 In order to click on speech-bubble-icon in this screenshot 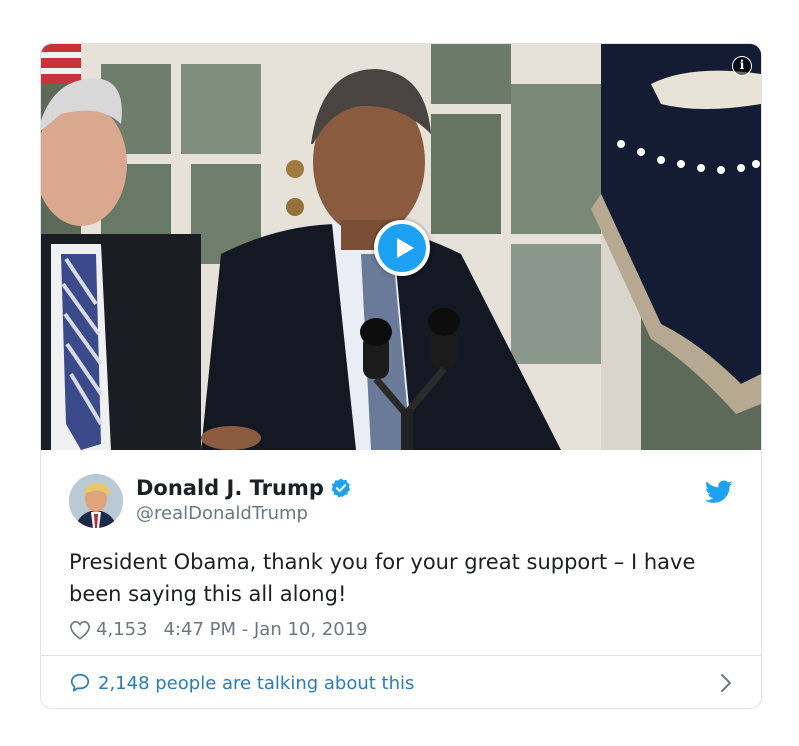, I will do `click(80, 682)`.